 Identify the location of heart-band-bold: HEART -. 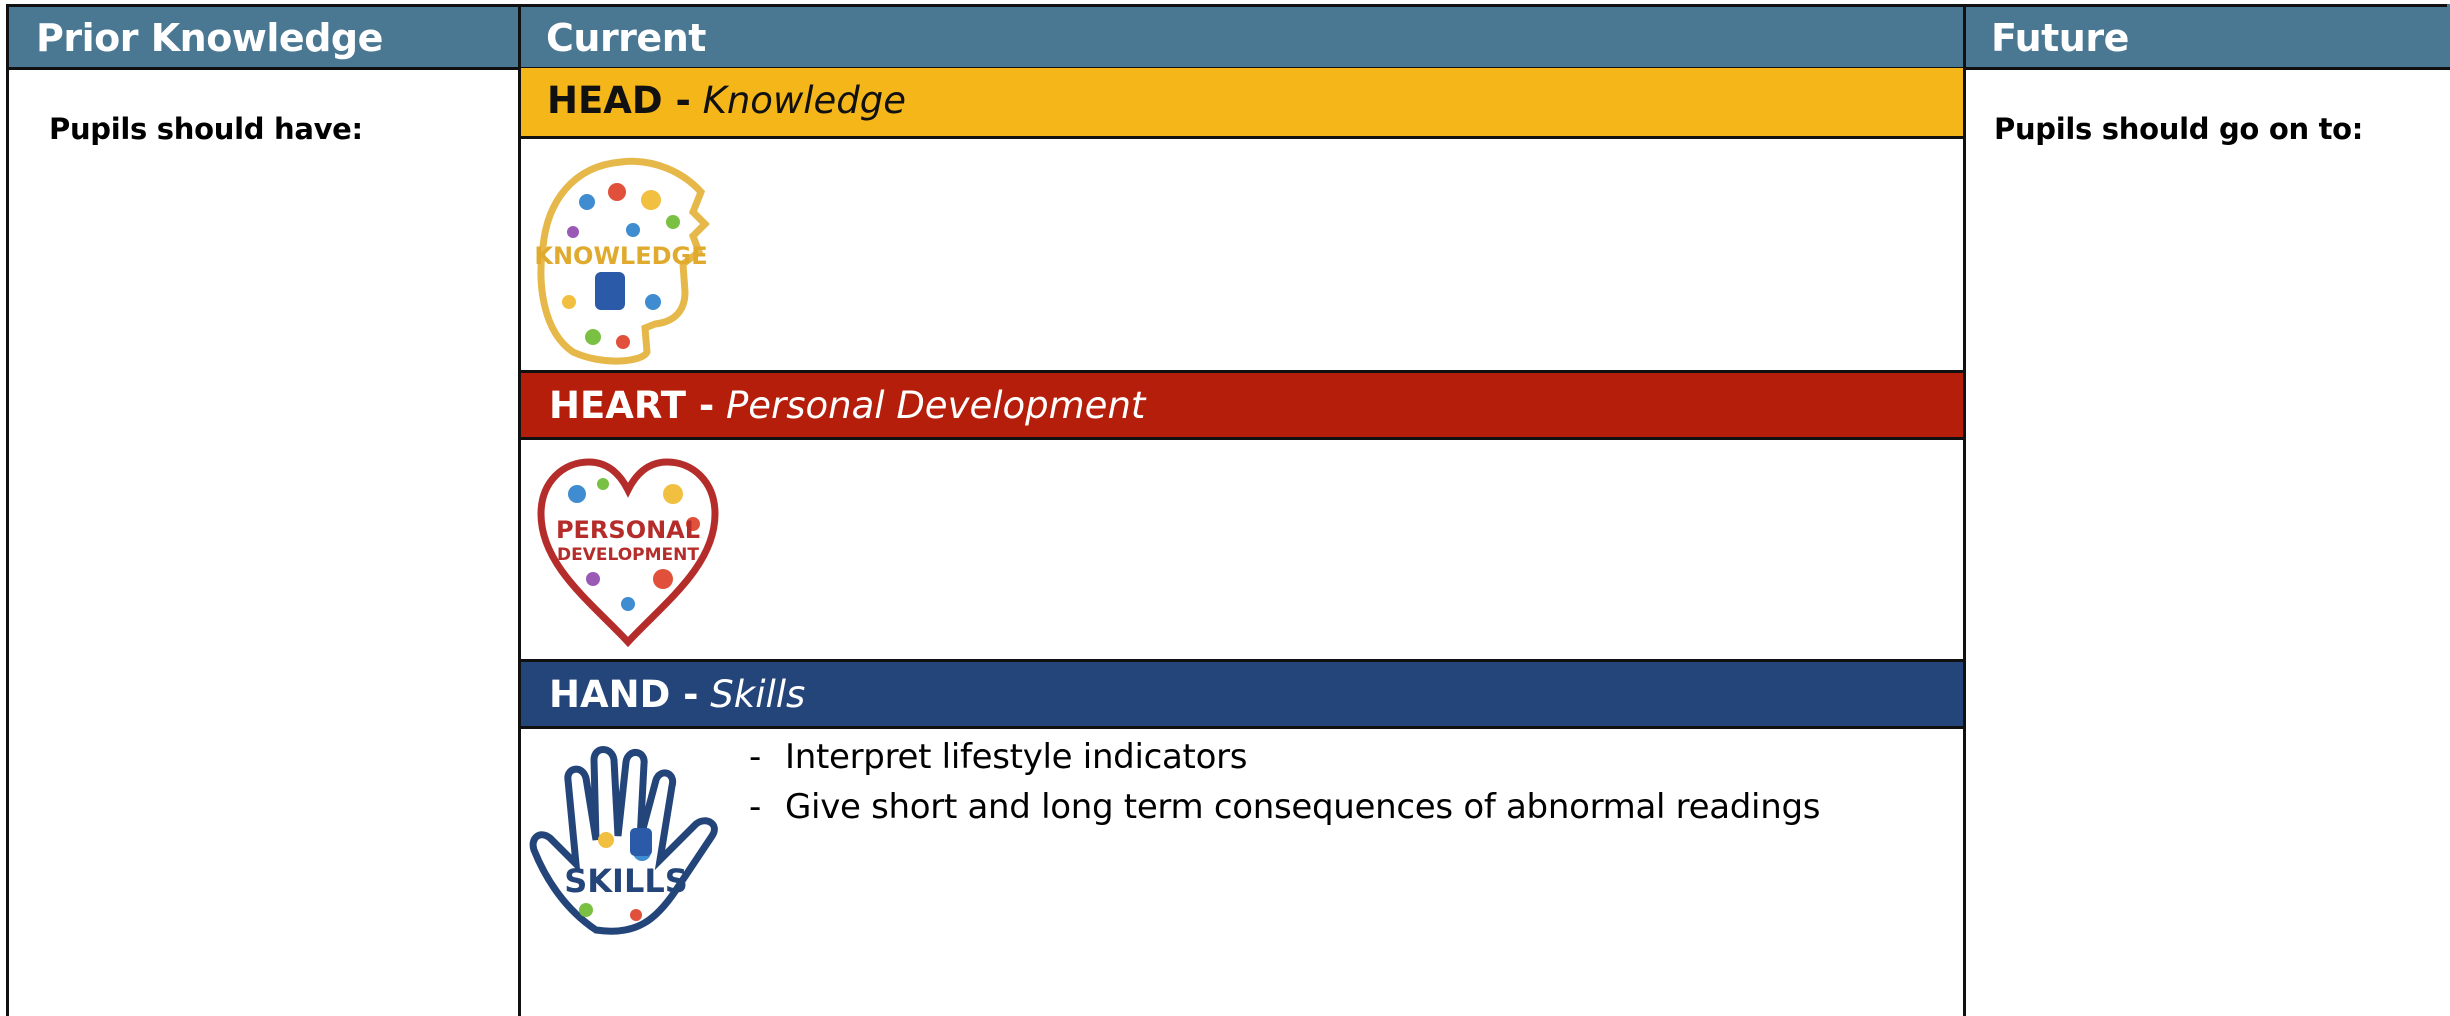
(632, 405).